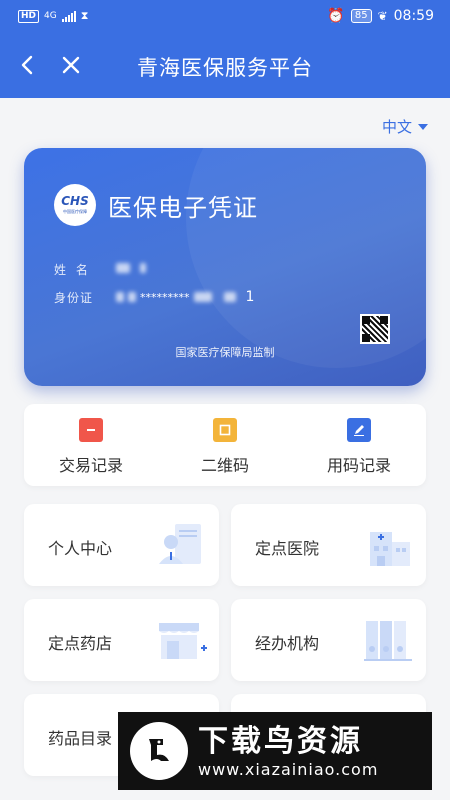 This screenshot has width=450, height=800. I want to click on transaction-record-button: 交易记录, so click(91, 445).